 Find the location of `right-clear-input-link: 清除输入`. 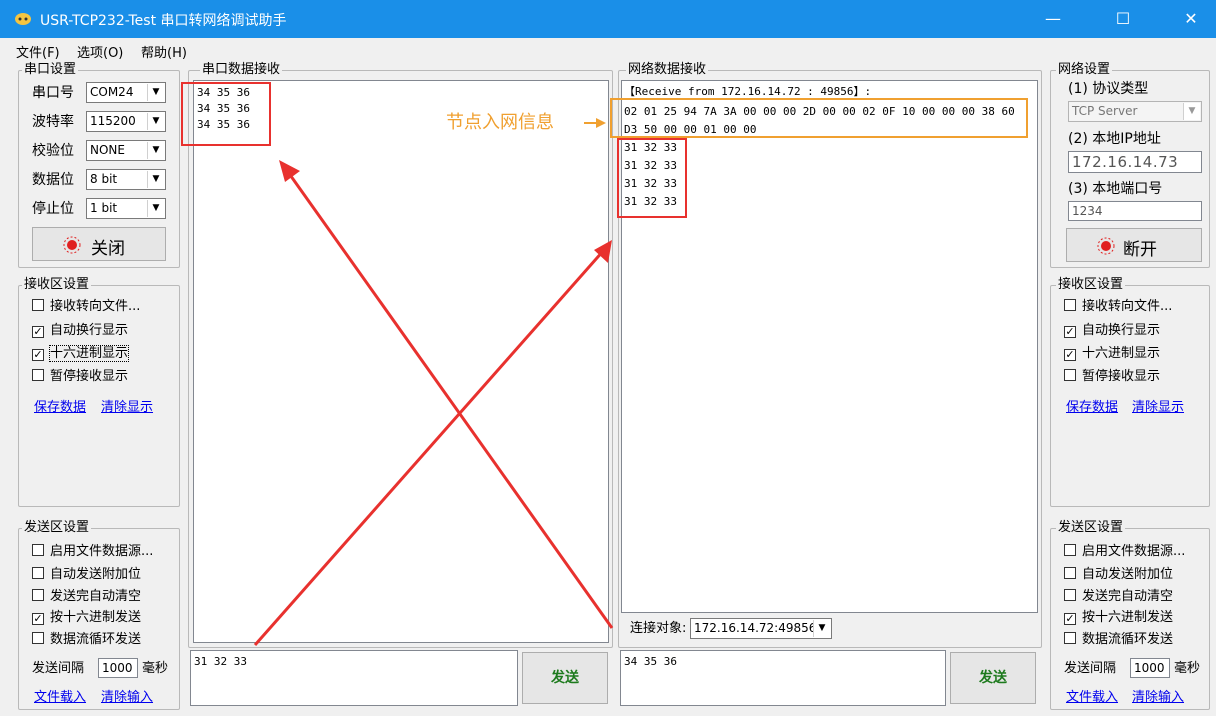

right-clear-input-link: 清除输入 is located at coordinates (1158, 695).